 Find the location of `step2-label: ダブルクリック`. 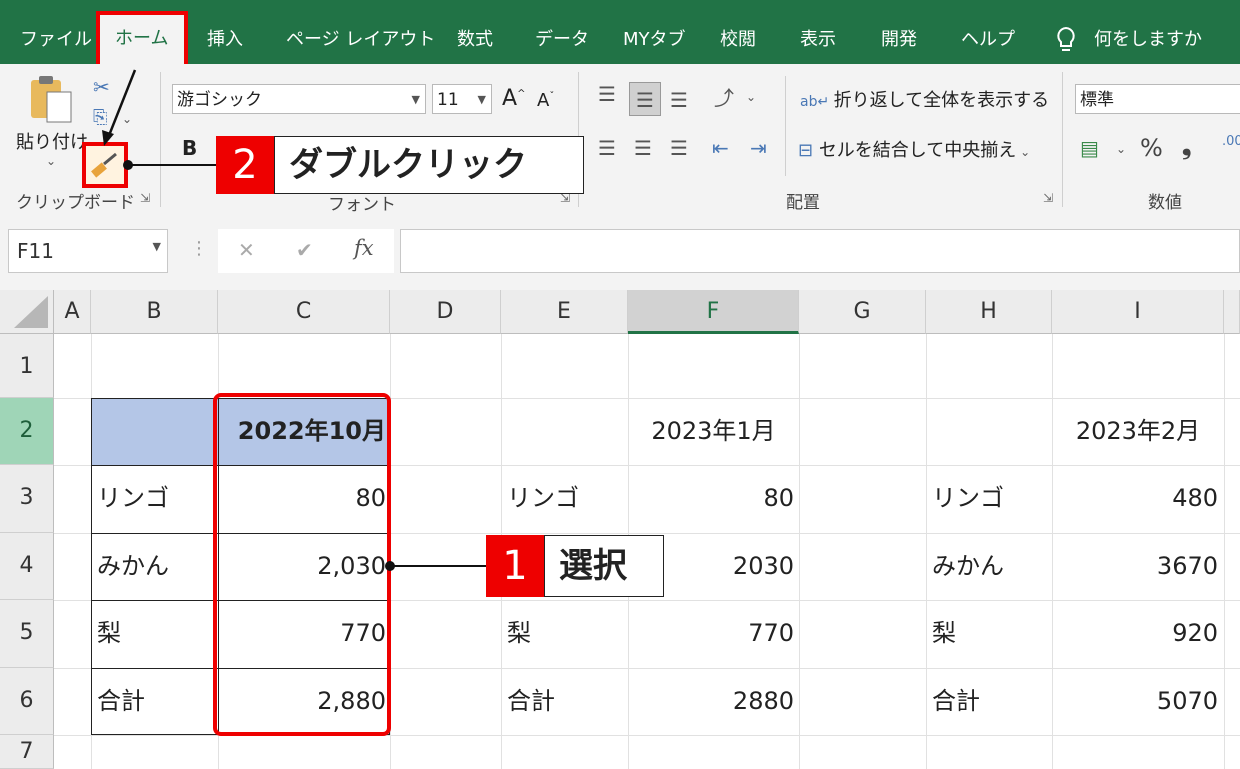

step2-label: ダブルクリック is located at coordinates (429, 165).